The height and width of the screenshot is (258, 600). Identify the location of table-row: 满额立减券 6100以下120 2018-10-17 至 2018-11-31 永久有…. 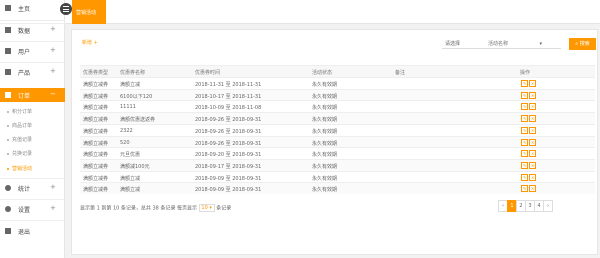
(337, 94).